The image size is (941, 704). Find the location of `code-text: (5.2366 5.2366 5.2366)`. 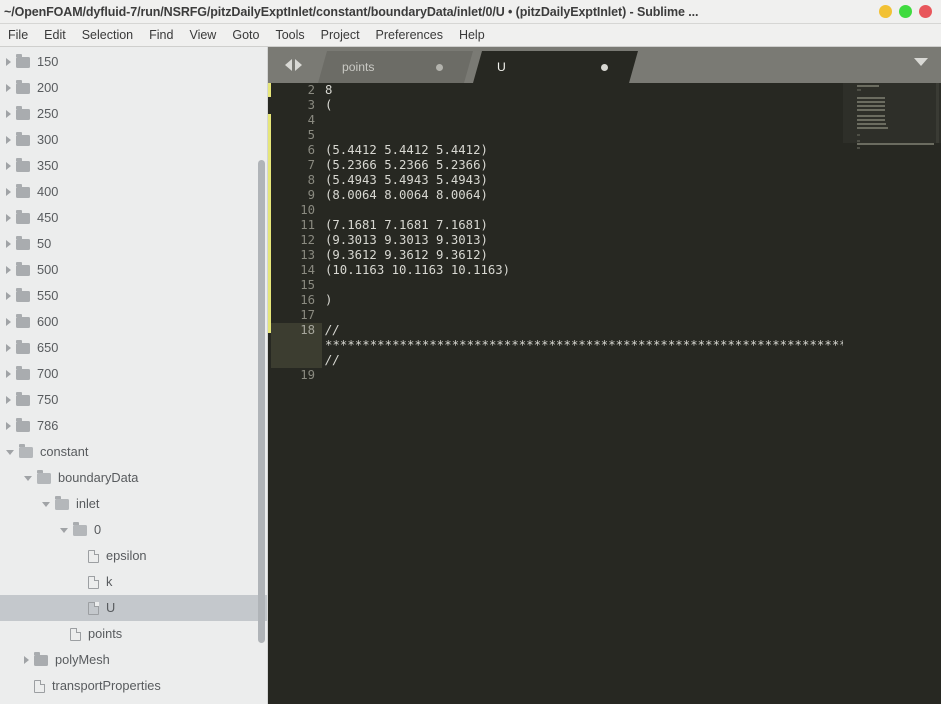

code-text: (5.2366 5.2366 5.2366) is located at coordinates (406, 165).